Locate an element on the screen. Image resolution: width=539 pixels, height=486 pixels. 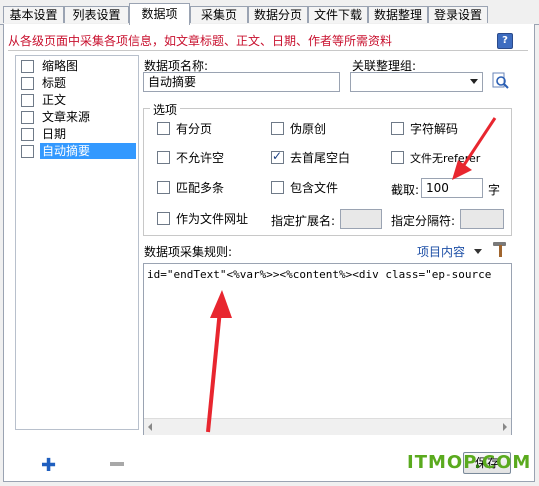
group-select is located at coordinates (416, 82).